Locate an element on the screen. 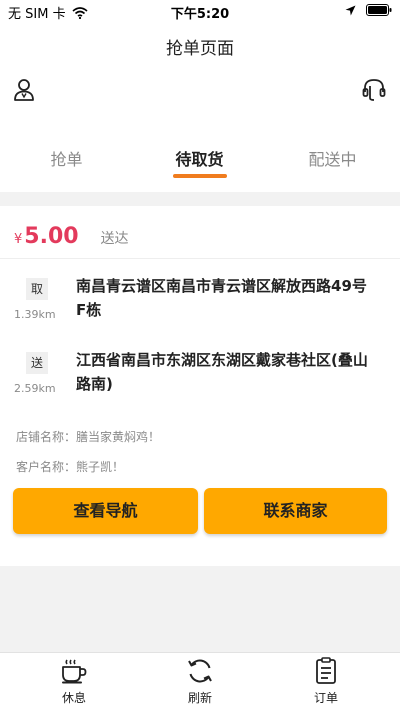 This screenshot has width=400, height=710. delivery-type: 送达 is located at coordinates (114, 239).